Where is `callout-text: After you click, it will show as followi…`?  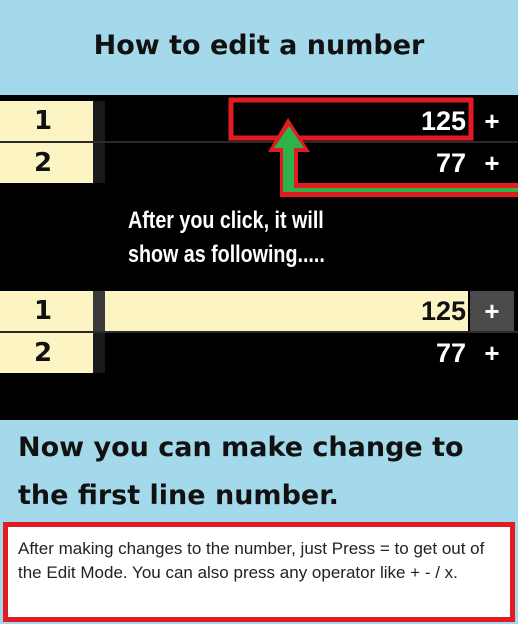
callout-text: After you click, it will show as followi… is located at coordinates (226, 237).